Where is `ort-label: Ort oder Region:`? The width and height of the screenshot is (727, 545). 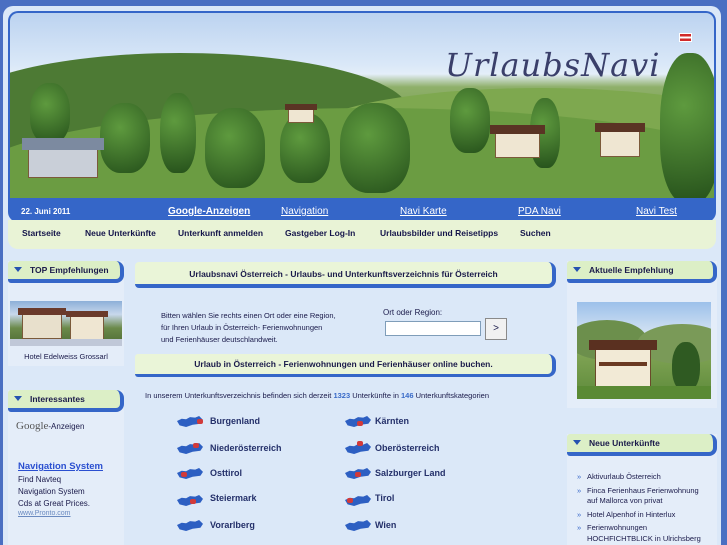
ort-label: Ort oder Region: is located at coordinates (413, 312).